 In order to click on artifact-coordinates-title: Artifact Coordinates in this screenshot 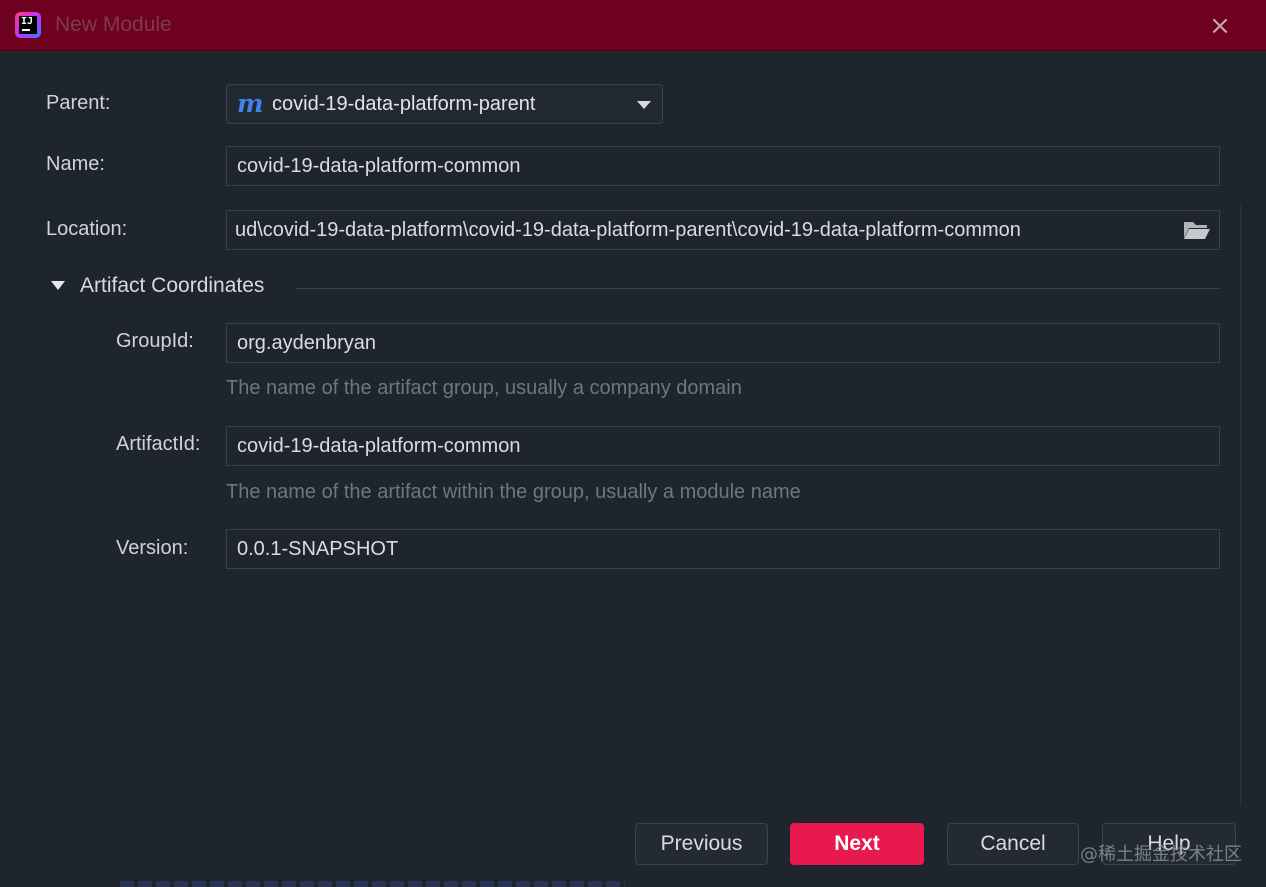, I will do `click(172, 286)`.